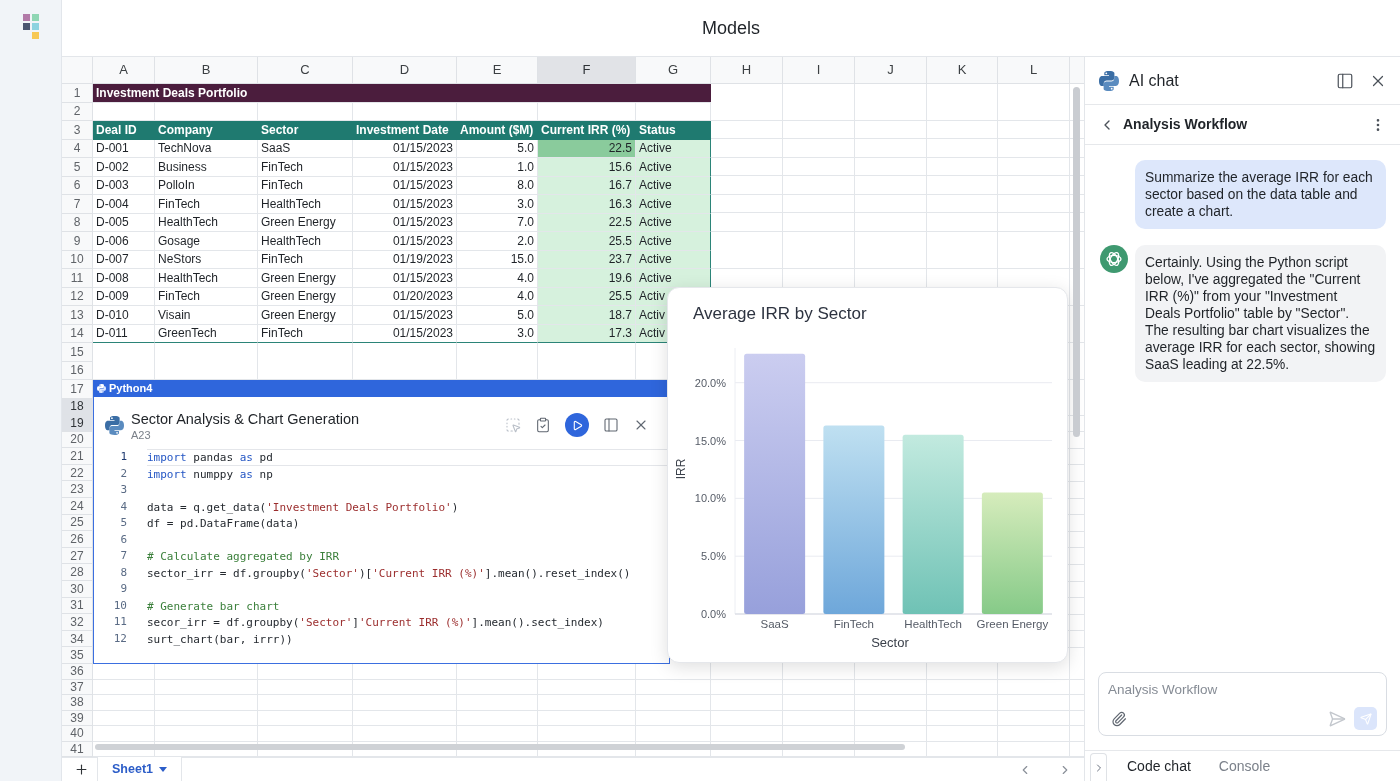  Describe the element at coordinates (245, 419) in the screenshot. I see `code-cell-title: Sector Analysis & Chart Generation` at that location.